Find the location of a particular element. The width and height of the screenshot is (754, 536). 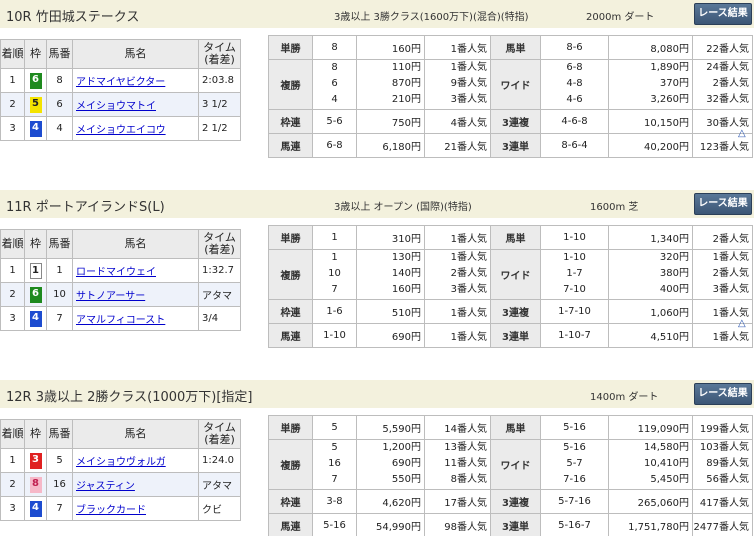

waku-cell: 1 is located at coordinates (35, 270).